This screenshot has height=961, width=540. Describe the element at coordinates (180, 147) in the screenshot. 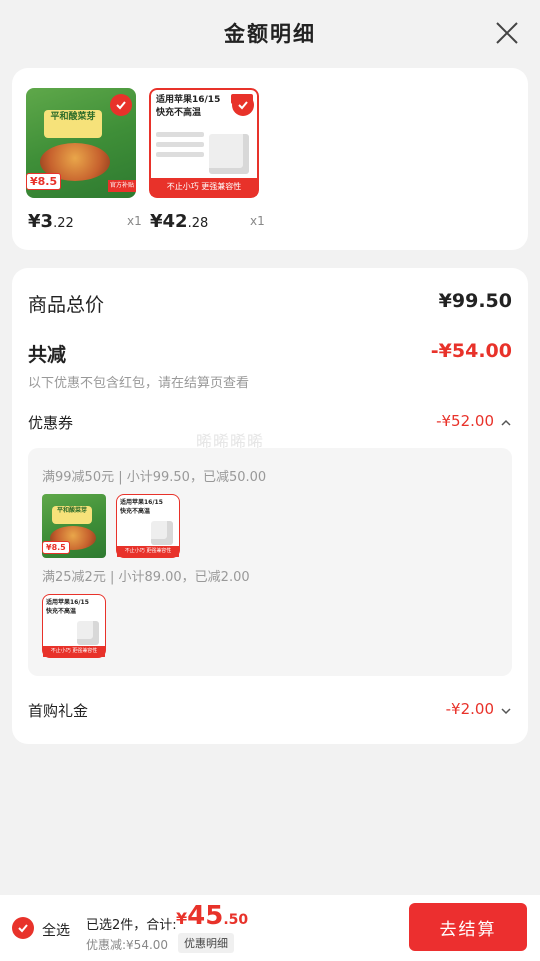

I see `feature-lines` at that location.